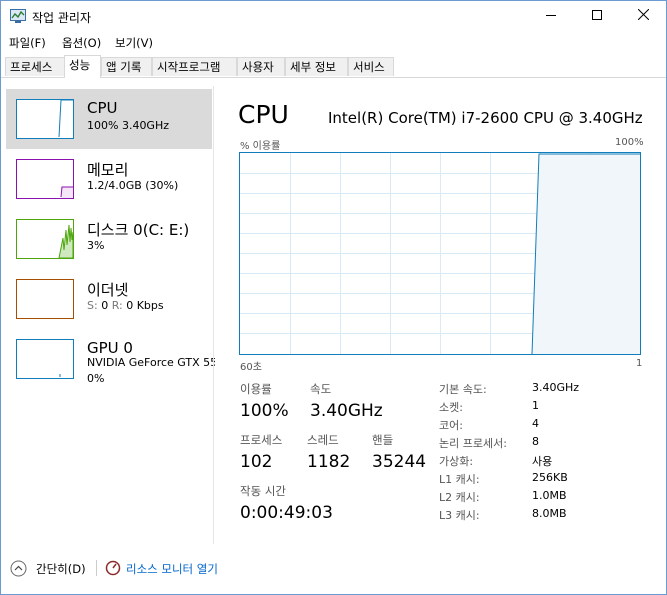  What do you see at coordinates (535, 441) in the screenshot?
I see `logical-processors-value: 8` at bounding box center [535, 441].